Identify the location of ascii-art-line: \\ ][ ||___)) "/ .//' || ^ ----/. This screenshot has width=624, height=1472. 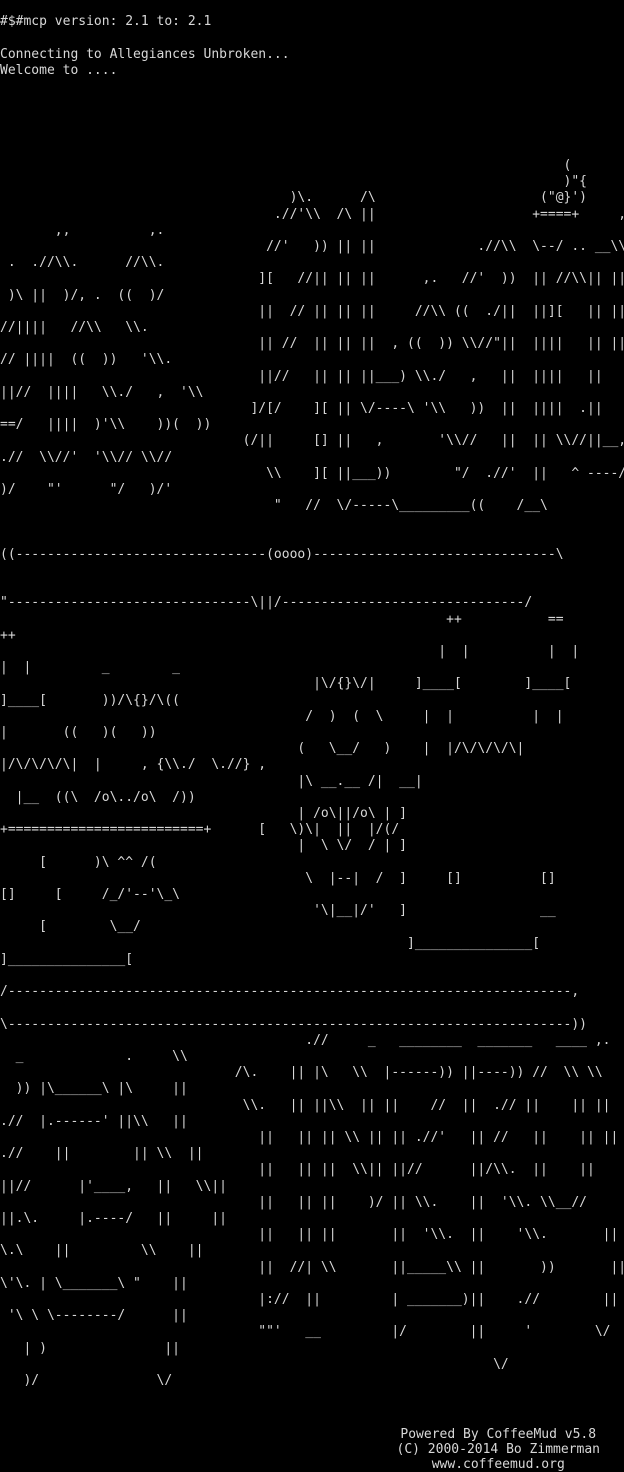
(312, 473).